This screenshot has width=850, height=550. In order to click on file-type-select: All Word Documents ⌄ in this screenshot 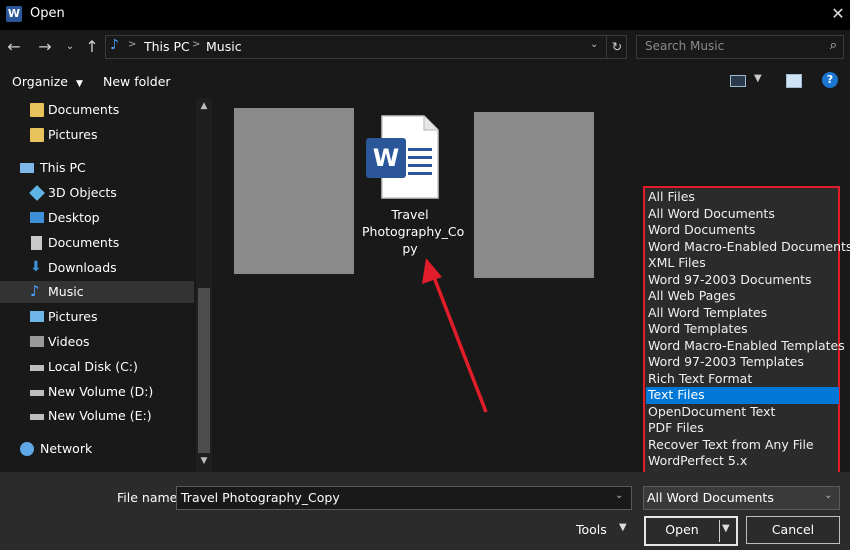, I will do `click(741, 498)`.